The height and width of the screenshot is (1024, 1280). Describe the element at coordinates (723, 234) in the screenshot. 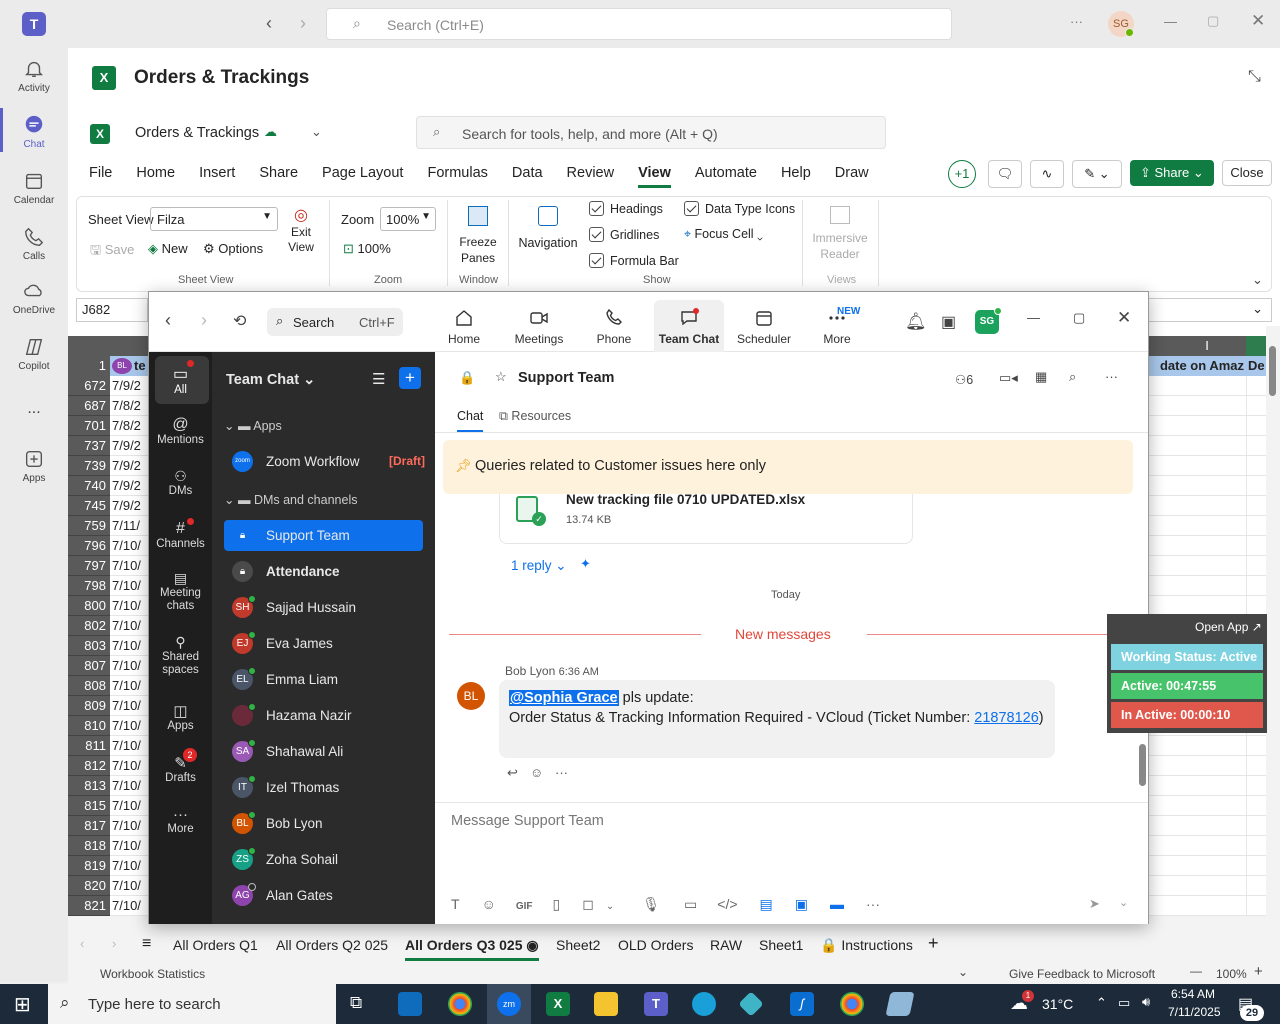

I see `focus-cell-button: ⌖ Focus Cell ⌄` at that location.